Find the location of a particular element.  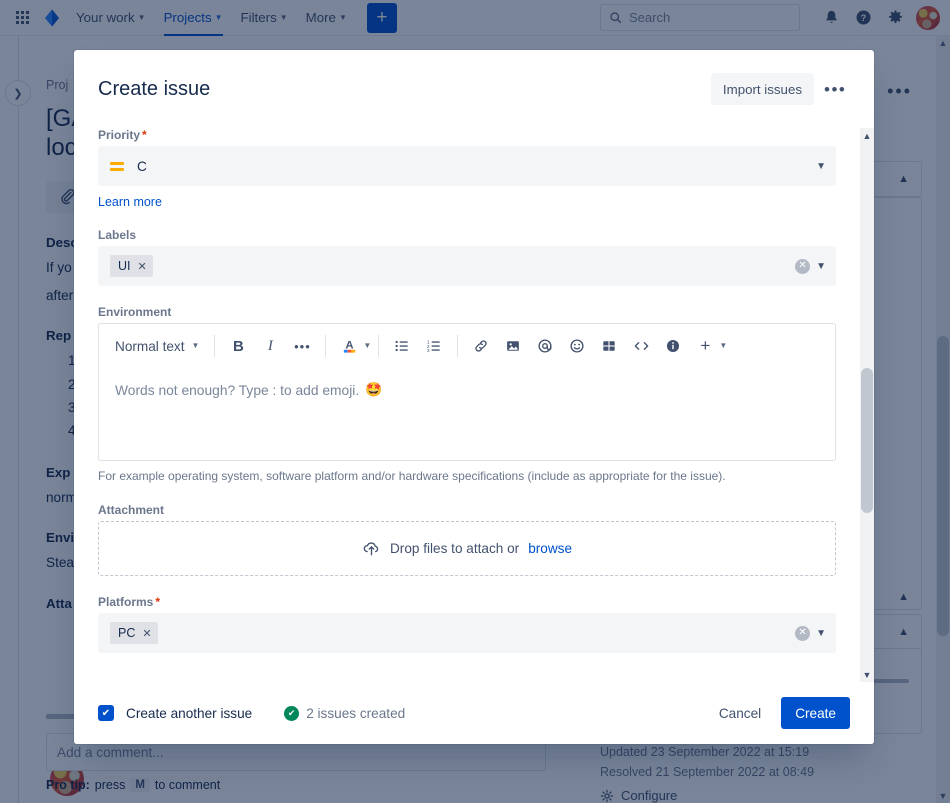

editor-placeholder: Words not enough? Type : to add emoji. 🤩 is located at coordinates (467, 390).